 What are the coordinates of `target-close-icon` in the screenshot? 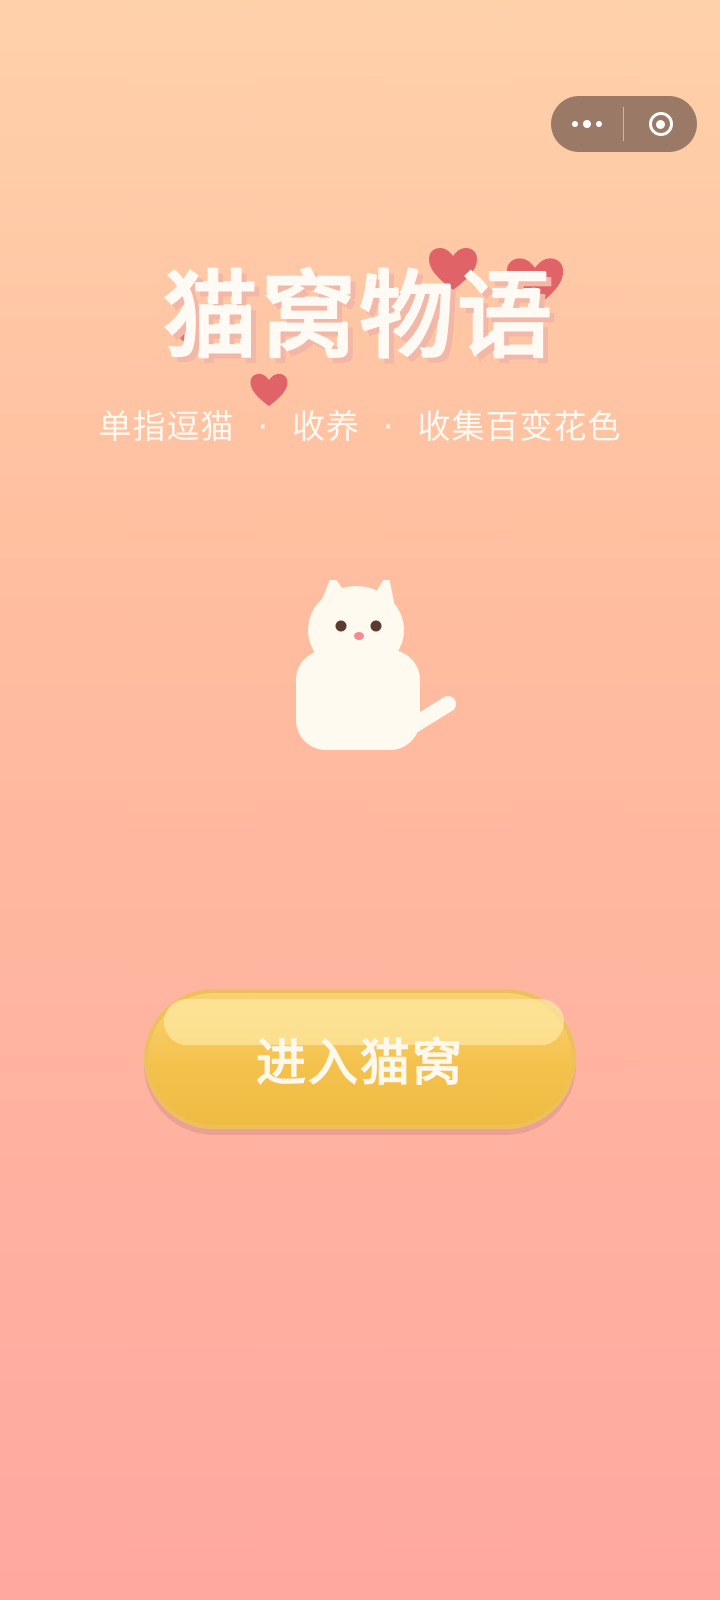 It's located at (660, 124).